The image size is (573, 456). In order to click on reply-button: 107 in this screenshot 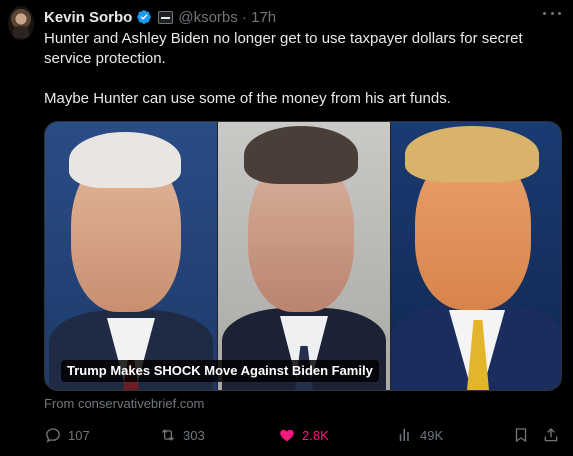, I will do `click(67, 435)`.